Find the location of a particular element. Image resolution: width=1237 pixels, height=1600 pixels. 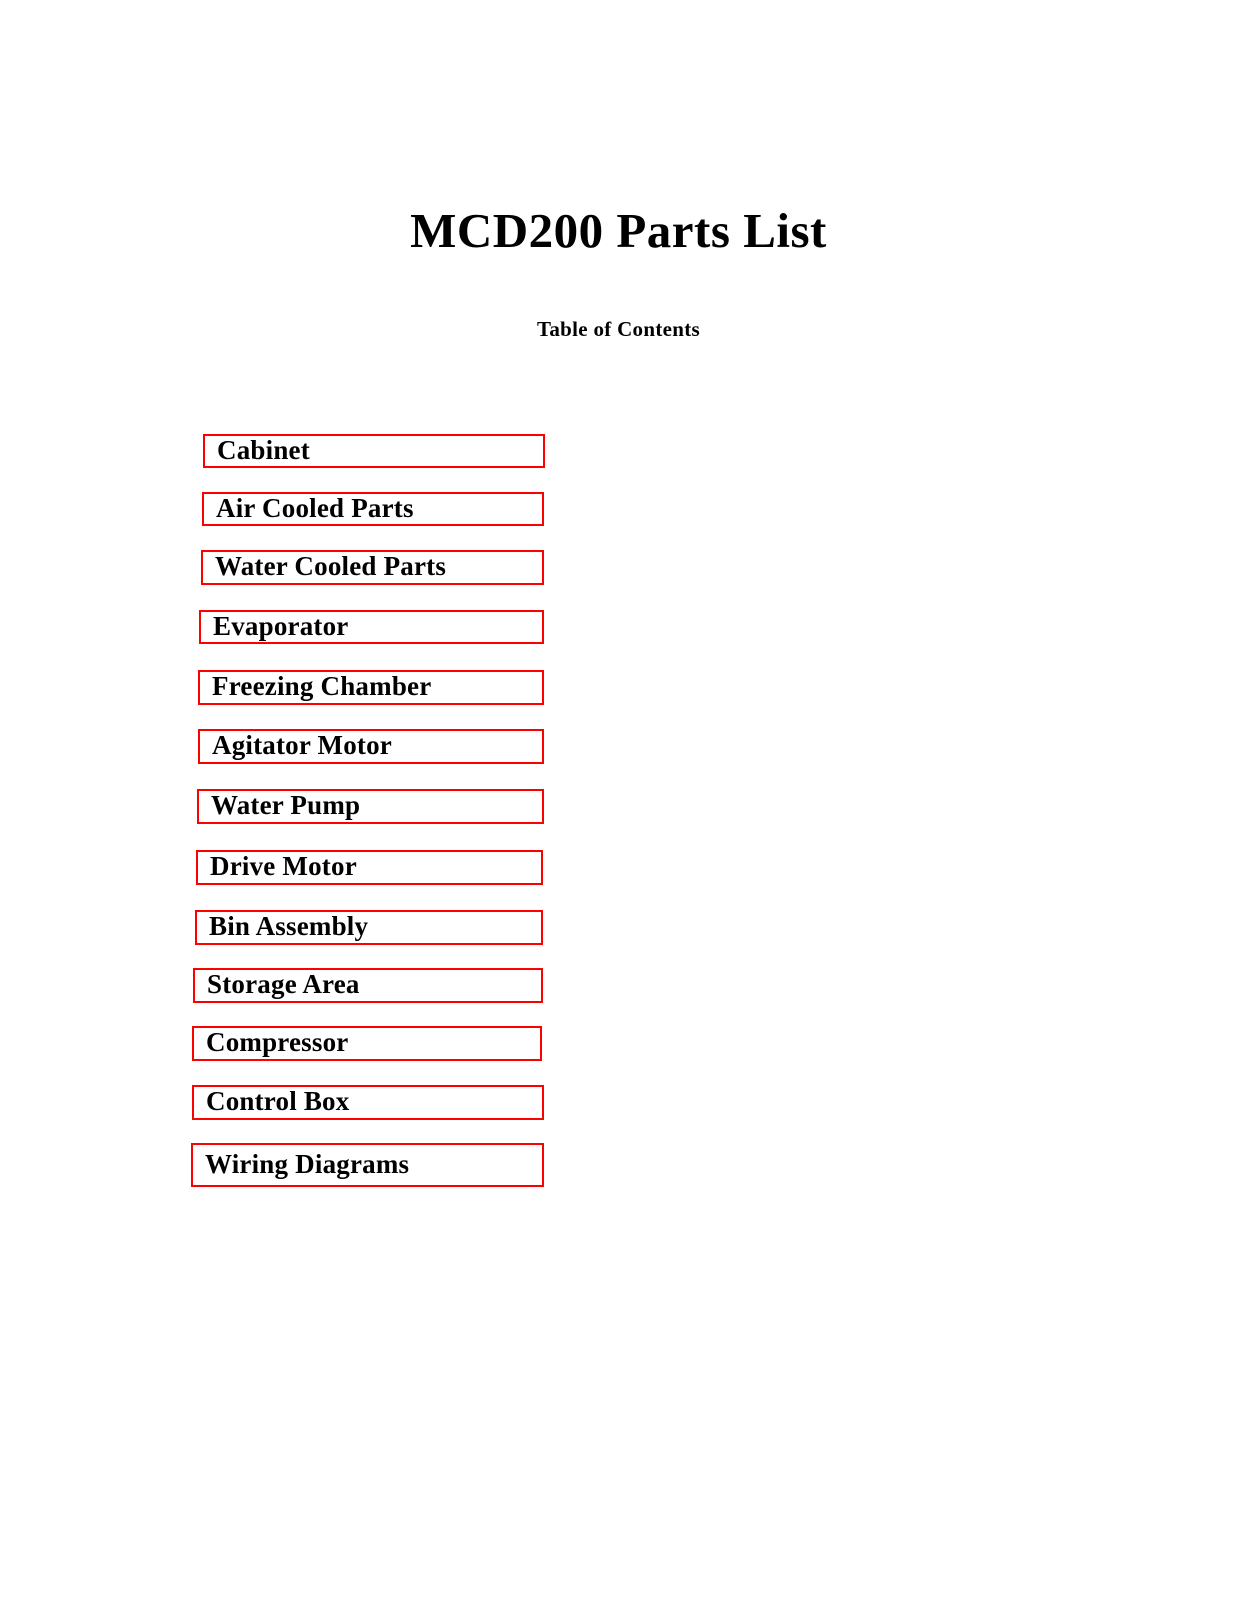

toc-link-air-cooled-parts: Air Cooled Parts is located at coordinates (373, 509).